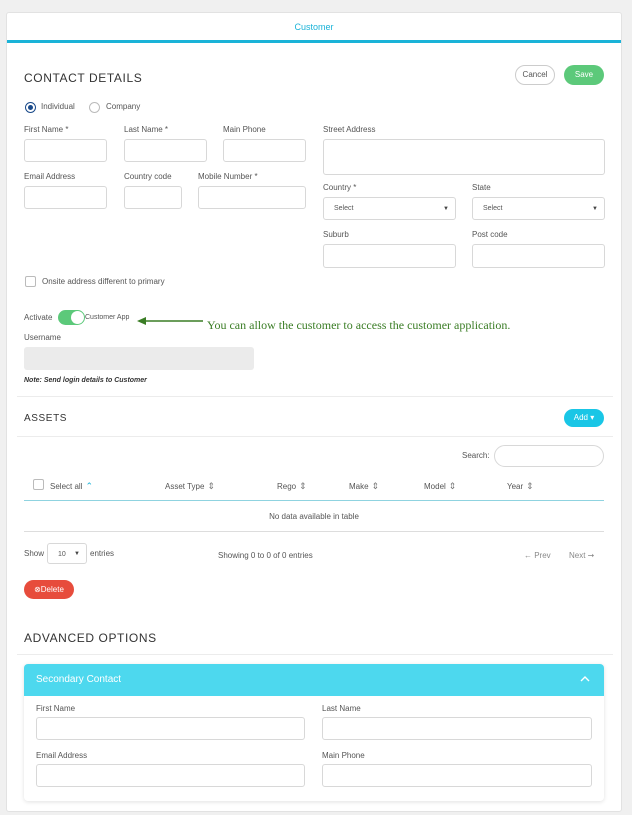  Describe the element at coordinates (46, 418) in the screenshot. I see `assets-title: ASSETS` at that location.